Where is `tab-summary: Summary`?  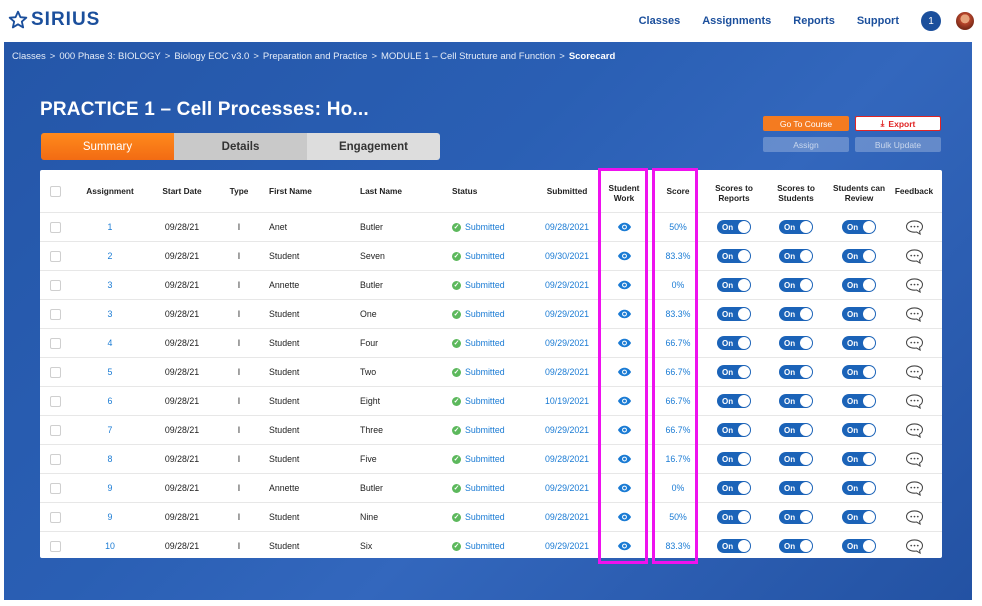
tab-summary: Summary is located at coordinates (107, 146).